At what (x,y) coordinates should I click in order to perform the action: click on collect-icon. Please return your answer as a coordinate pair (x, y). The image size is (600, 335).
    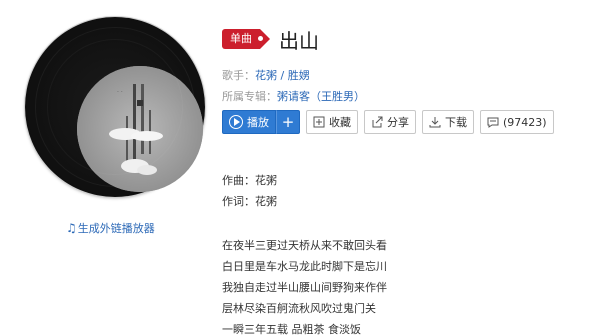
    Looking at the image, I should click on (319, 122).